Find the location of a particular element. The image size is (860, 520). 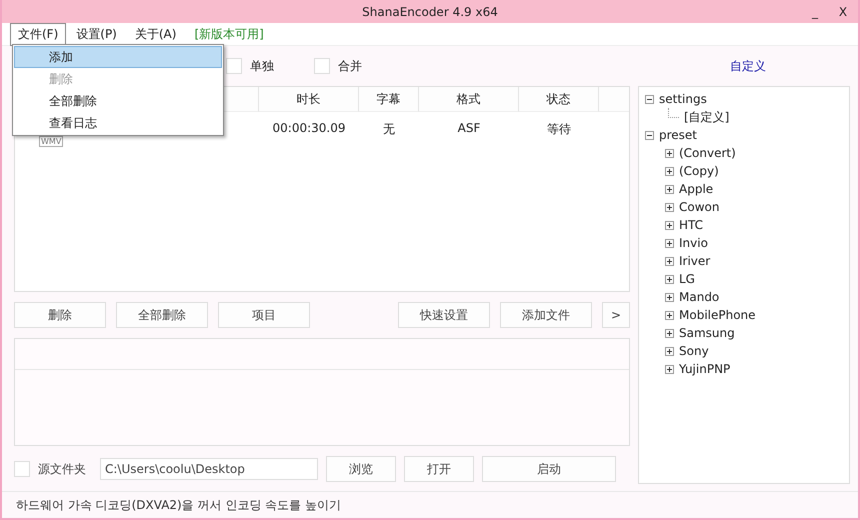

tree-item: Invio is located at coordinates (693, 243).